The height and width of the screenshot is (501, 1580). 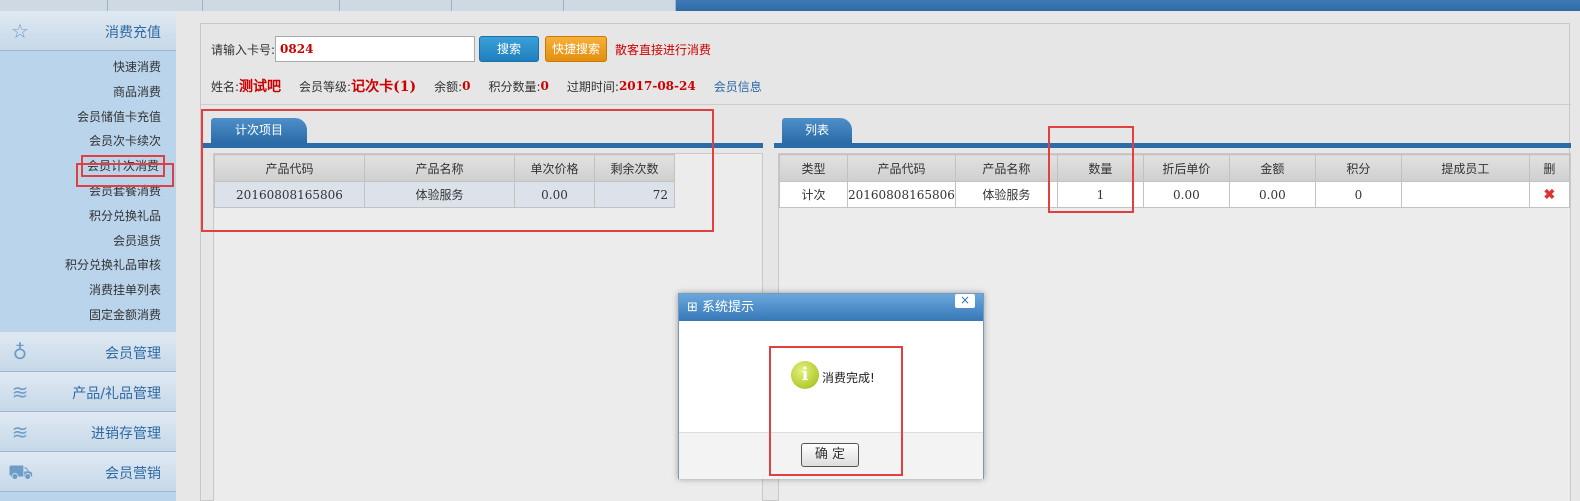 I want to click on sidebar-section-consume: ☆ 消费充值, so click(x=88, y=31).